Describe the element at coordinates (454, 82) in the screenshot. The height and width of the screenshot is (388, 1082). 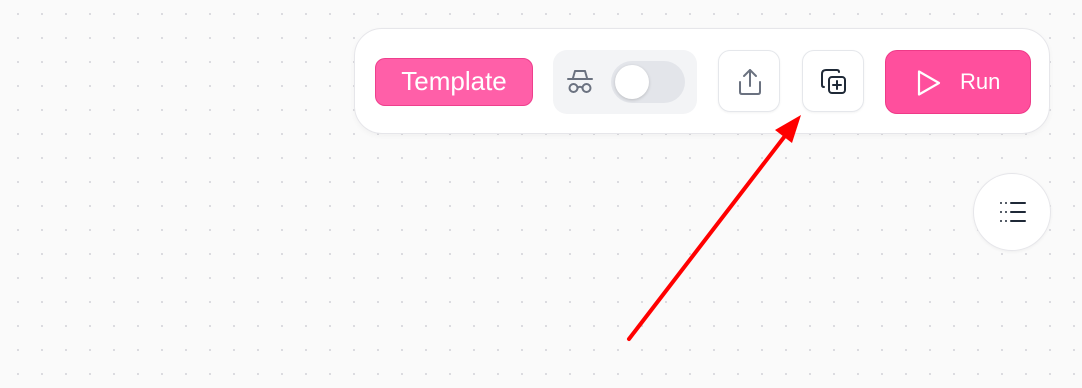
I see `template-badge: Template` at that location.